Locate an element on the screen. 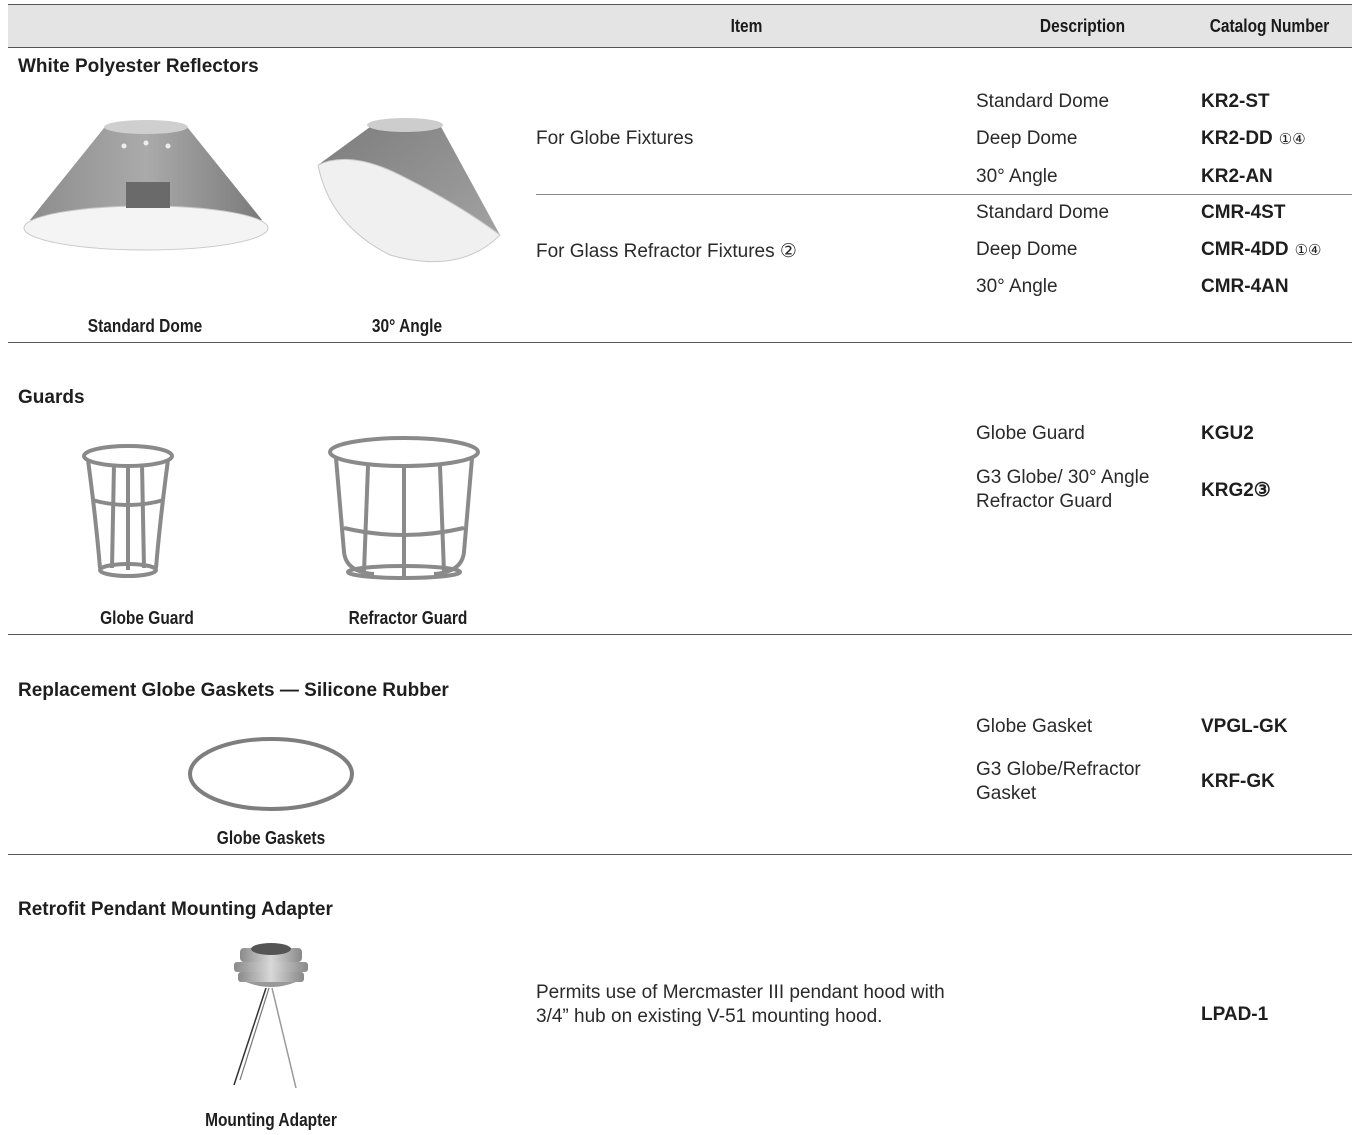 This screenshot has width=1354, height=1135. catalog-krf-gk: KRF-GK is located at coordinates (1238, 781).